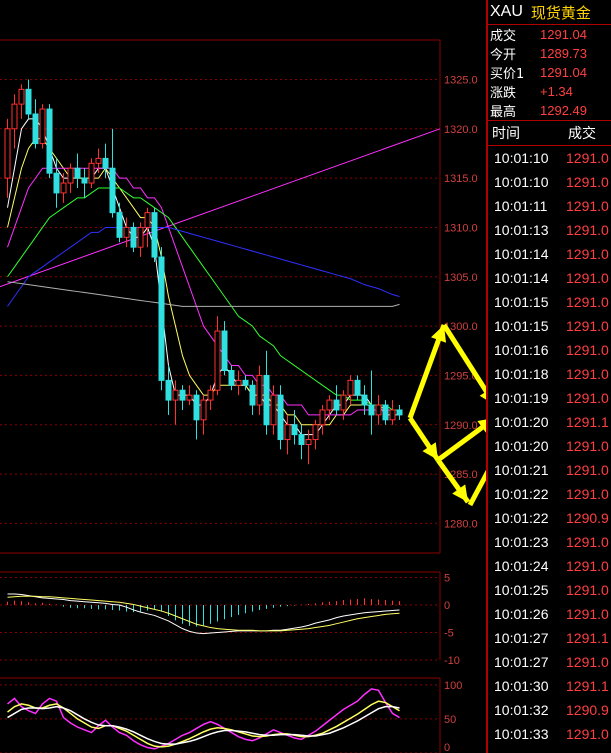  Describe the element at coordinates (521, 350) in the screenshot. I see `tick-time: 10:01:16` at that location.